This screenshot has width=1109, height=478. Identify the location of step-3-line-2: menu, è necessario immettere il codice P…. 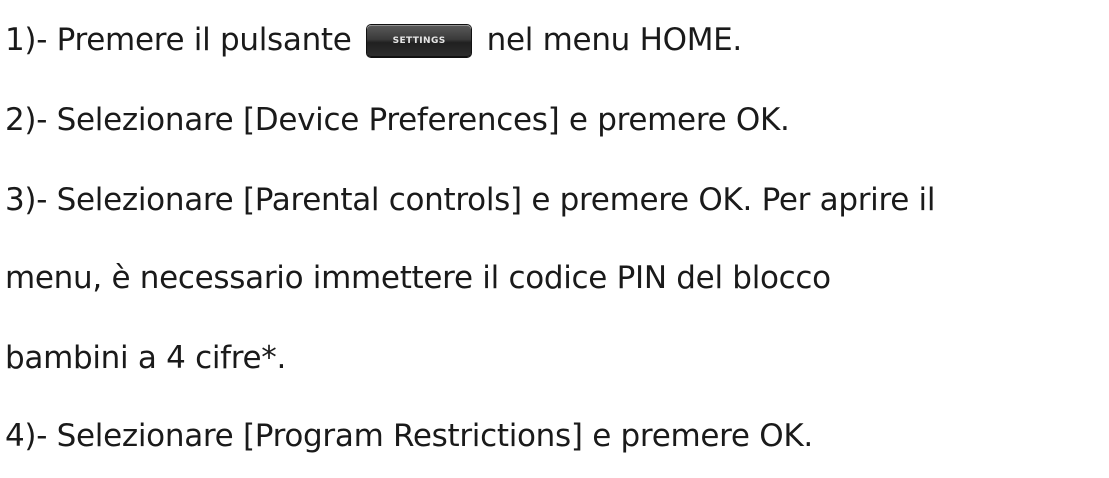
(418, 278).